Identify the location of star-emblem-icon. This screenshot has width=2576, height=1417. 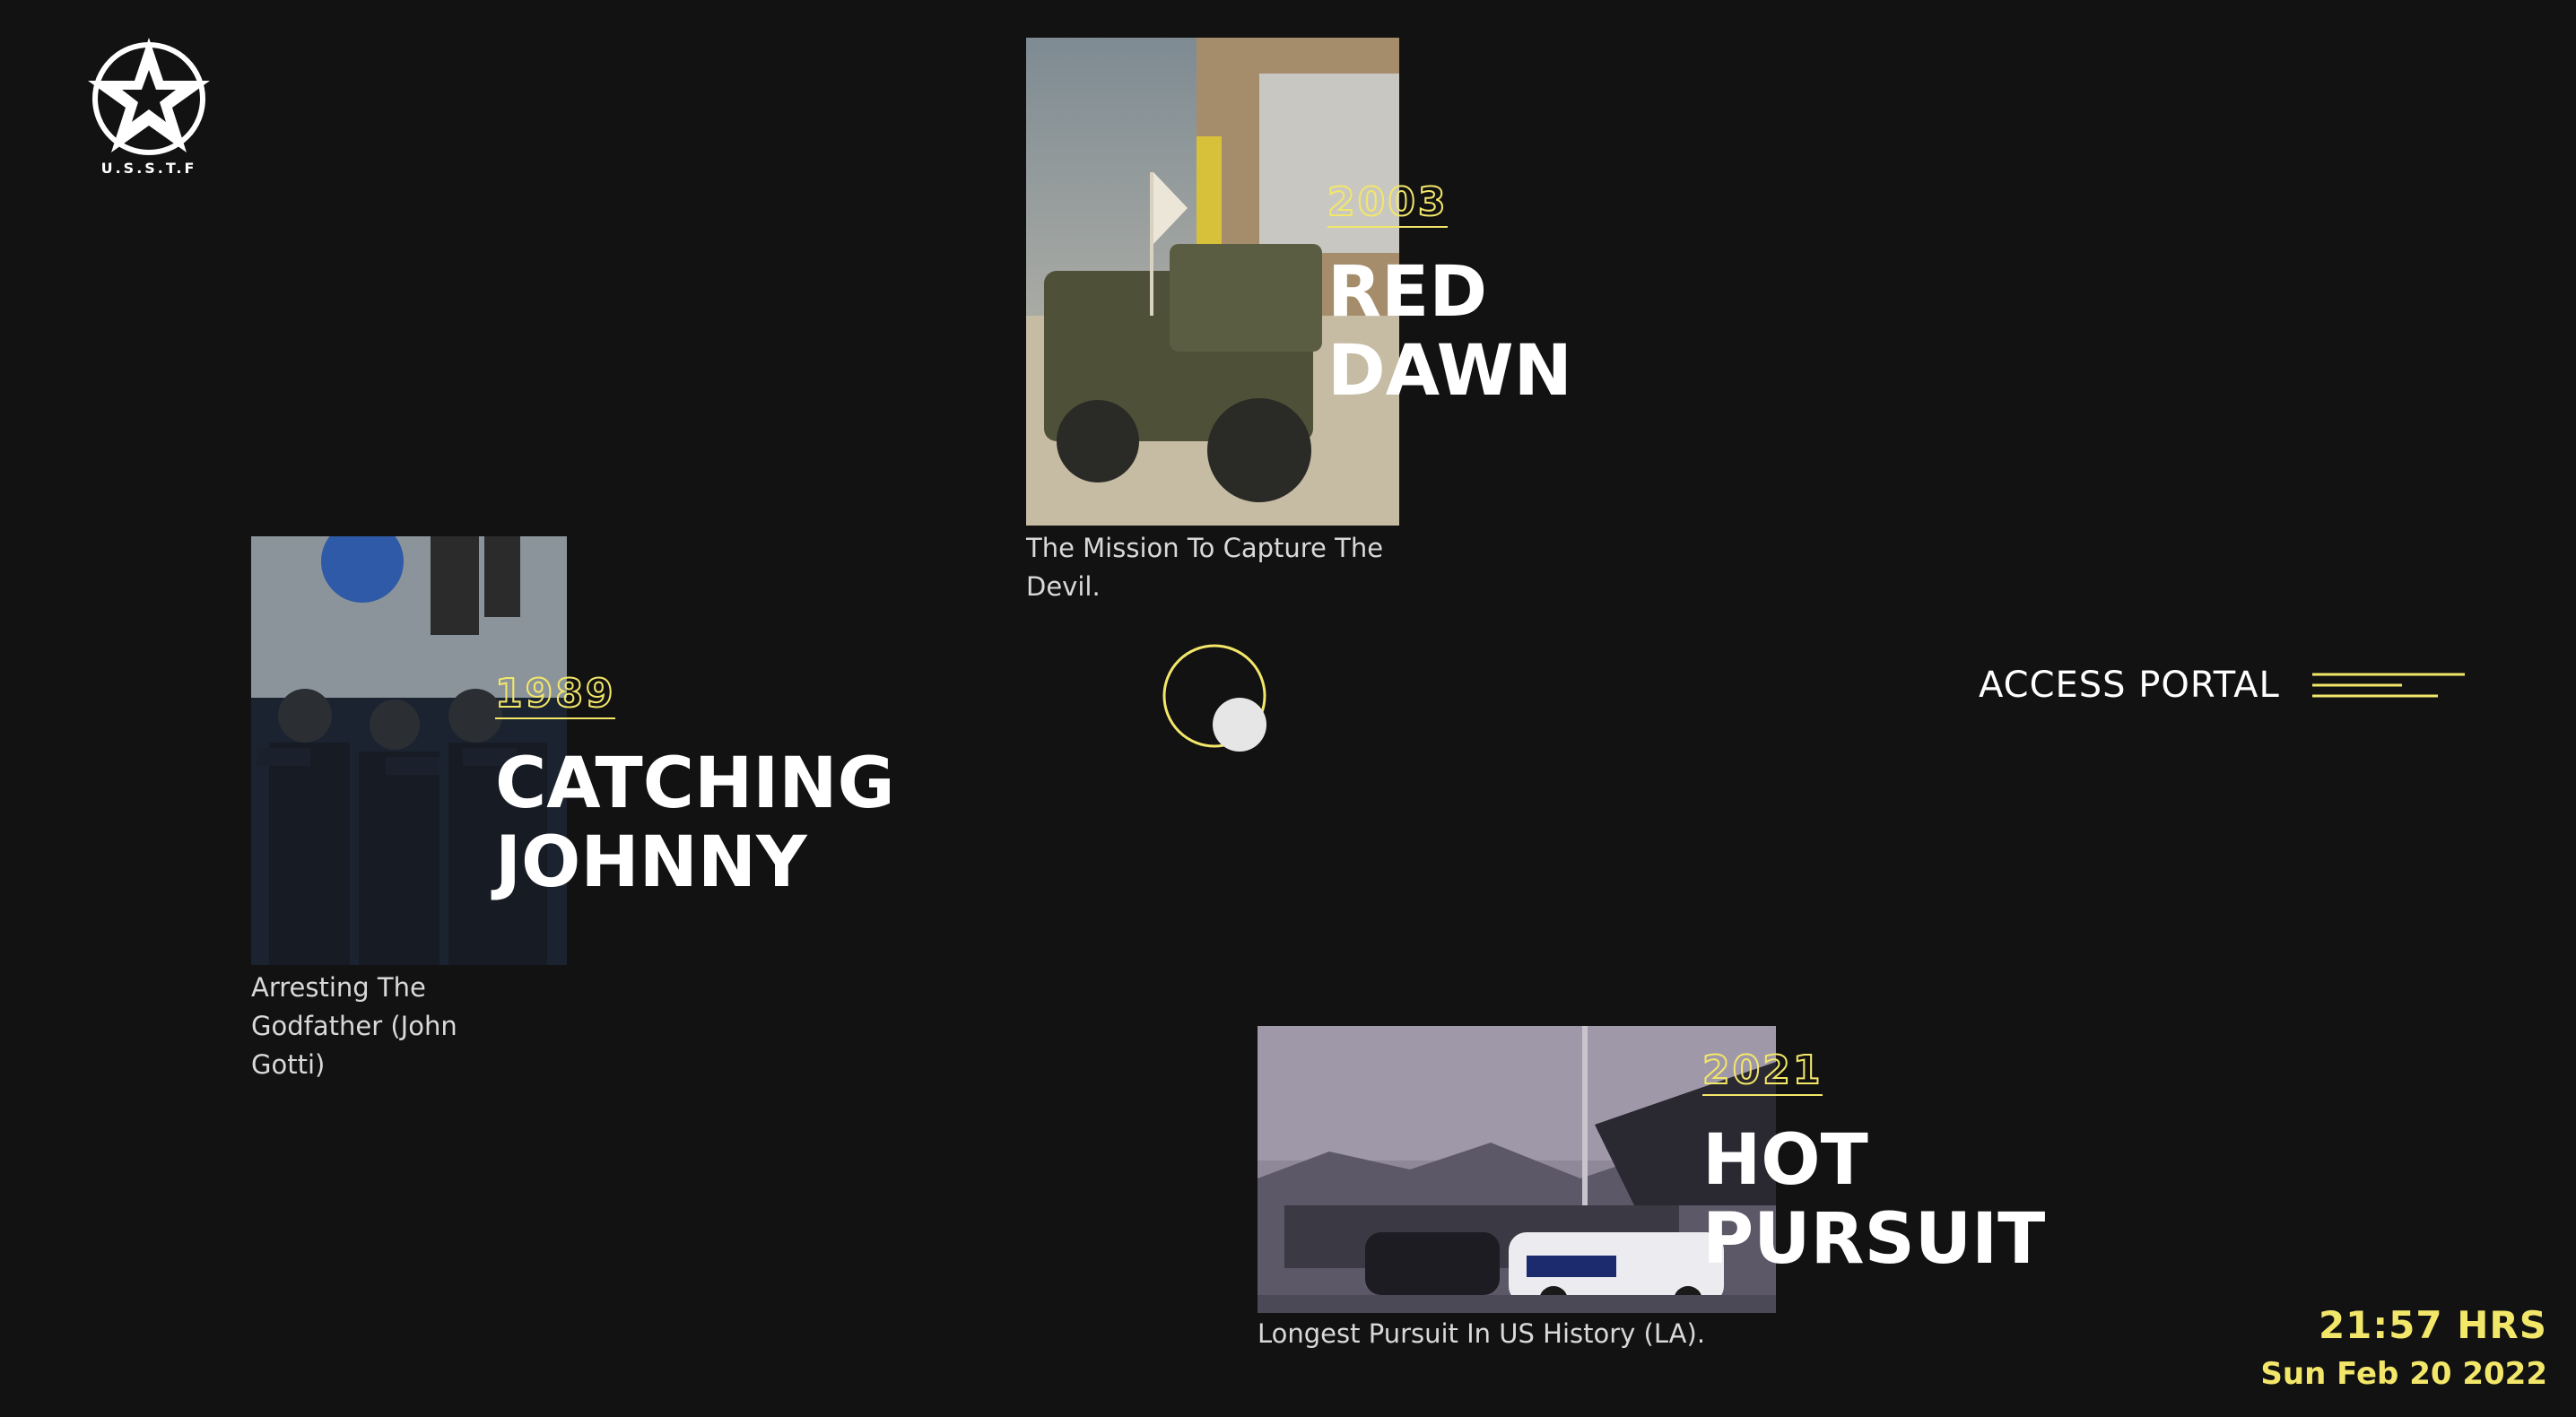
(149, 96).